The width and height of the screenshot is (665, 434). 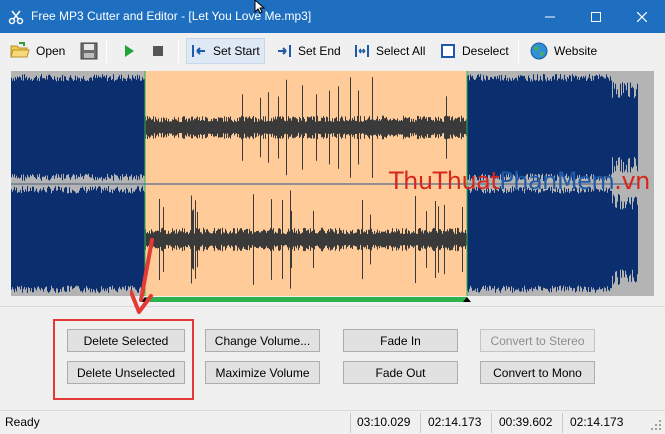 What do you see at coordinates (123, 359) in the screenshot?
I see `annotation-highlight-box` at bounding box center [123, 359].